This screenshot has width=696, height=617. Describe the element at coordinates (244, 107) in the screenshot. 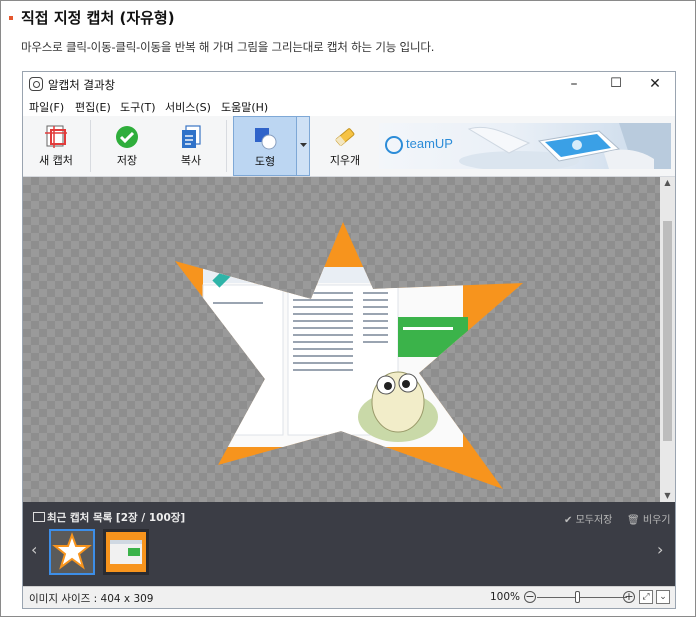

I see `menu-help: 도움말(H)` at that location.